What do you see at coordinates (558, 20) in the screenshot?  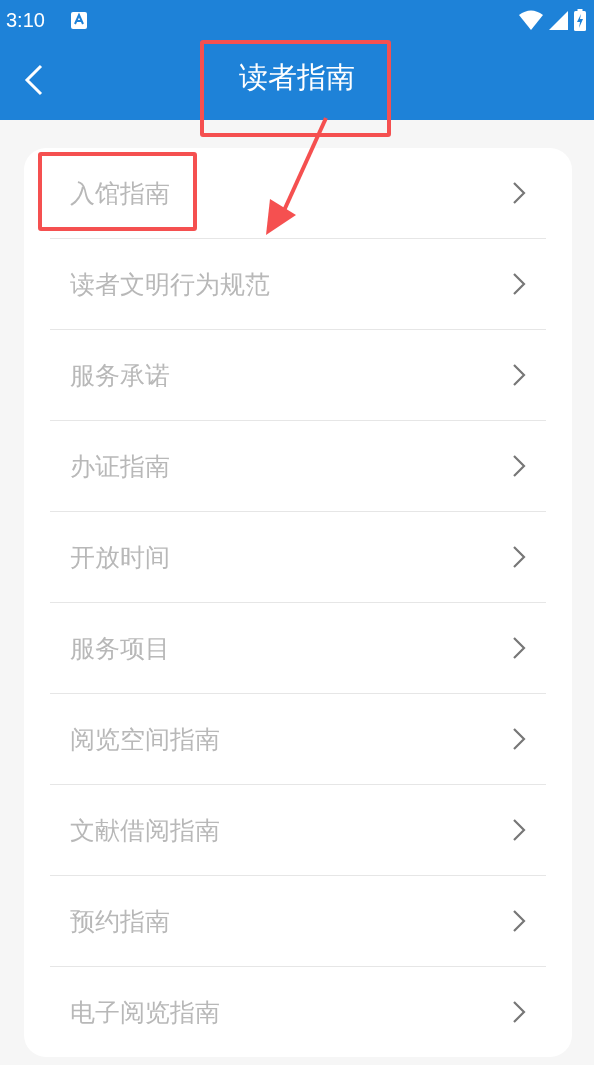 I see `signal-icon` at bounding box center [558, 20].